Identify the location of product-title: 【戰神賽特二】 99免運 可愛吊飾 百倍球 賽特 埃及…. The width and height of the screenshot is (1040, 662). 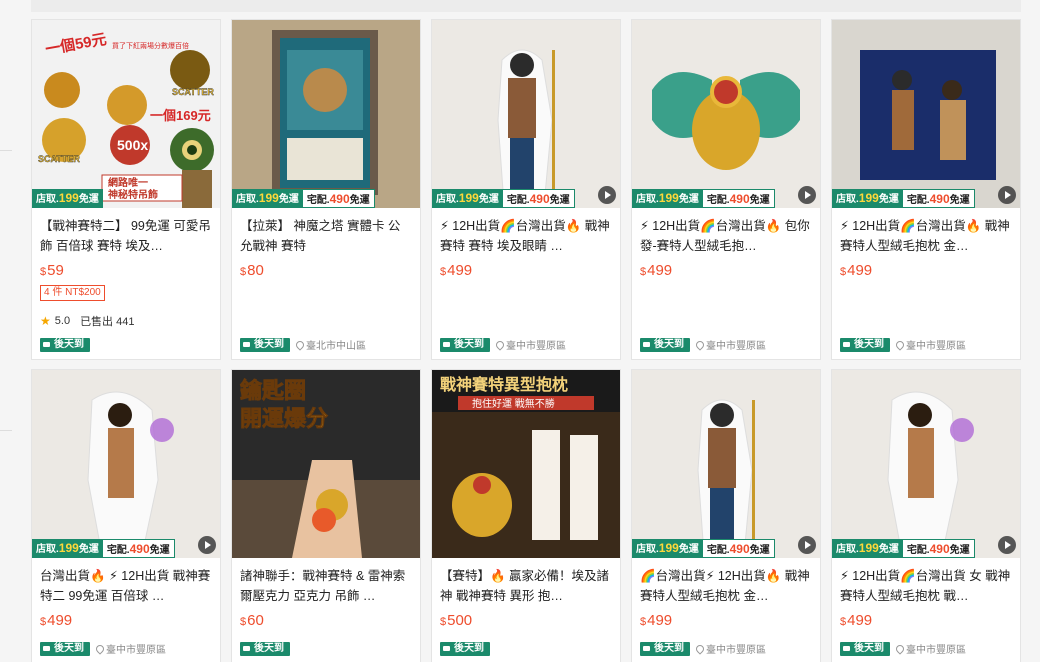
(126, 236).